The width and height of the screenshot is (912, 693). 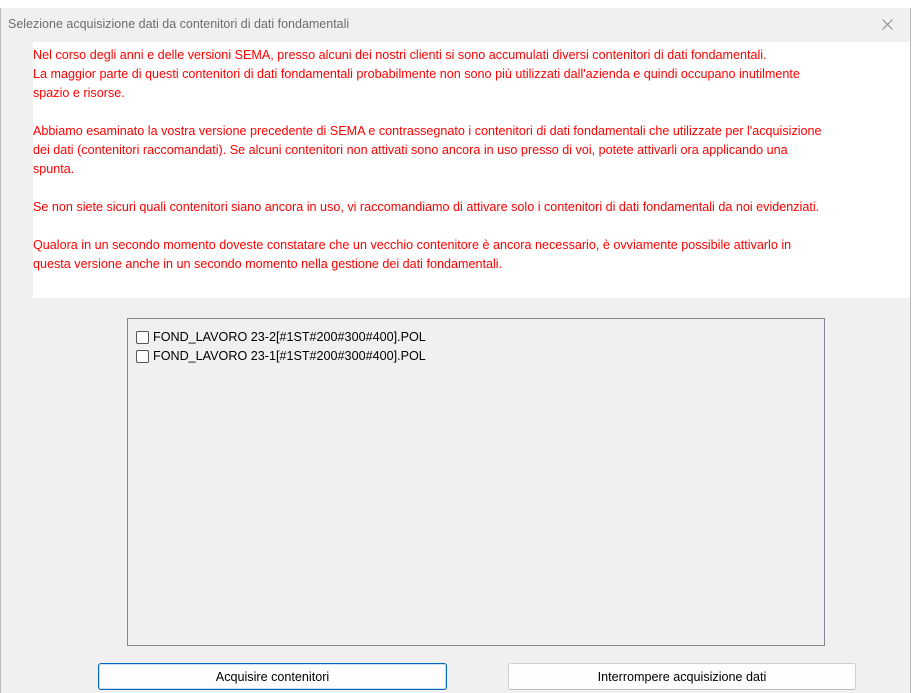 I want to click on acquire-containers-button: Acquisire contenitori, so click(x=272, y=676).